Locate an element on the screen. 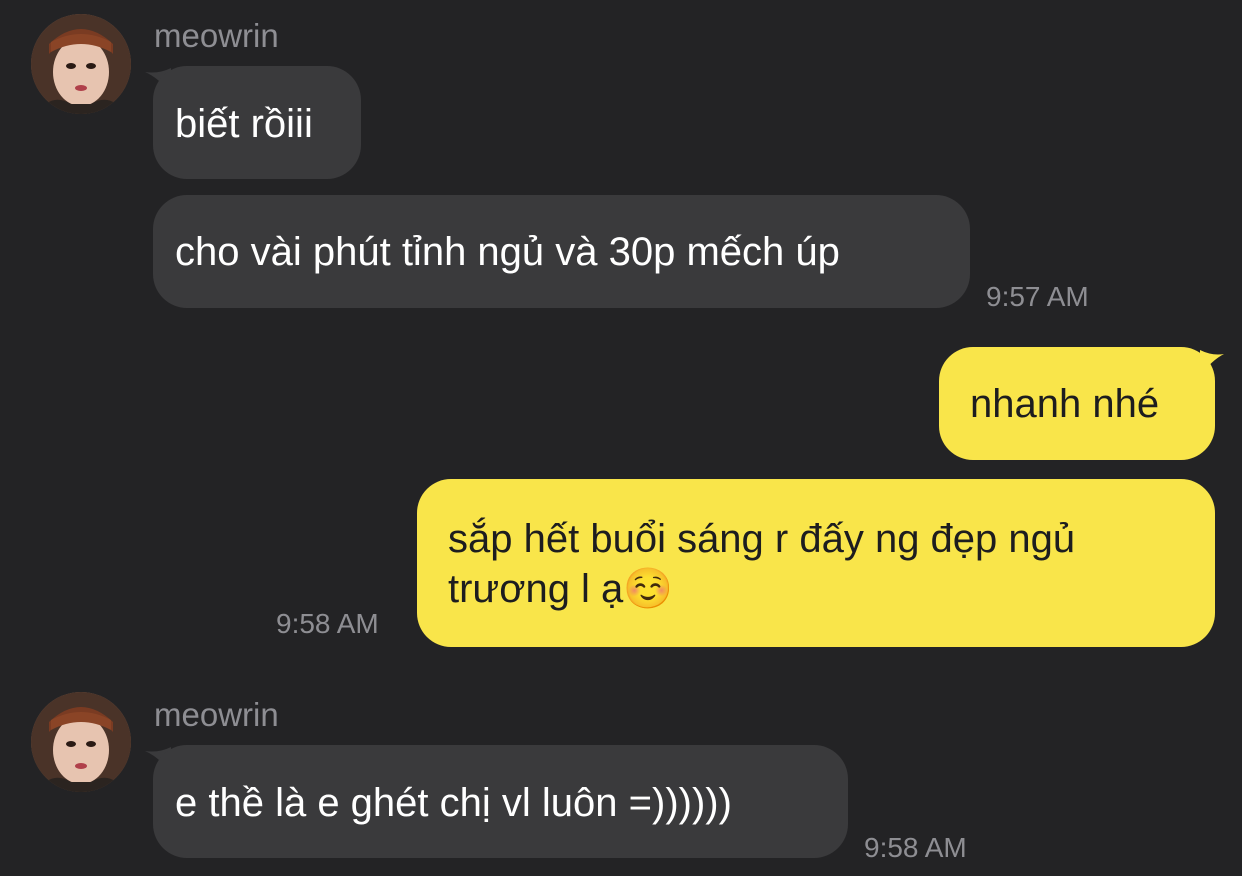 This screenshot has height=876, width=1242. message-text: cho vài phút tỉnh ngủ và 30p mếch úp is located at coordinates (507, 252).